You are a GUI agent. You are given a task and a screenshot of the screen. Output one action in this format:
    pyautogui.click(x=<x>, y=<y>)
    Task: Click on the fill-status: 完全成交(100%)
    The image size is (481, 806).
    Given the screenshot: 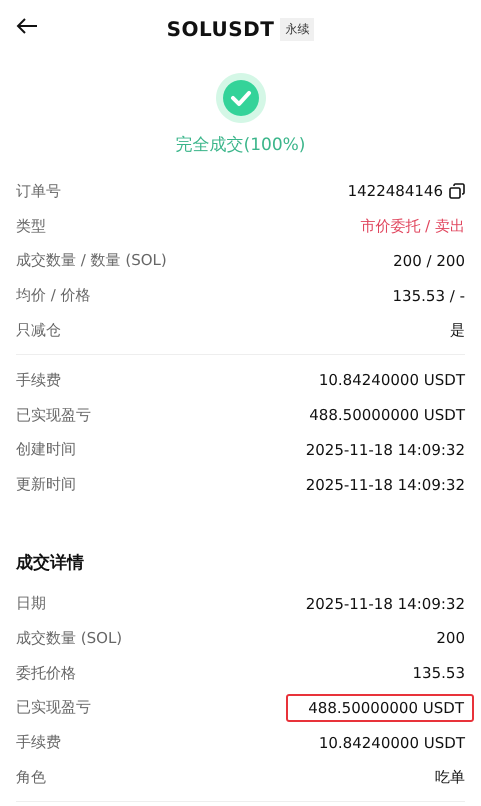 What is the action you would take?
    pyautogui.click(x=241, y=145)
    